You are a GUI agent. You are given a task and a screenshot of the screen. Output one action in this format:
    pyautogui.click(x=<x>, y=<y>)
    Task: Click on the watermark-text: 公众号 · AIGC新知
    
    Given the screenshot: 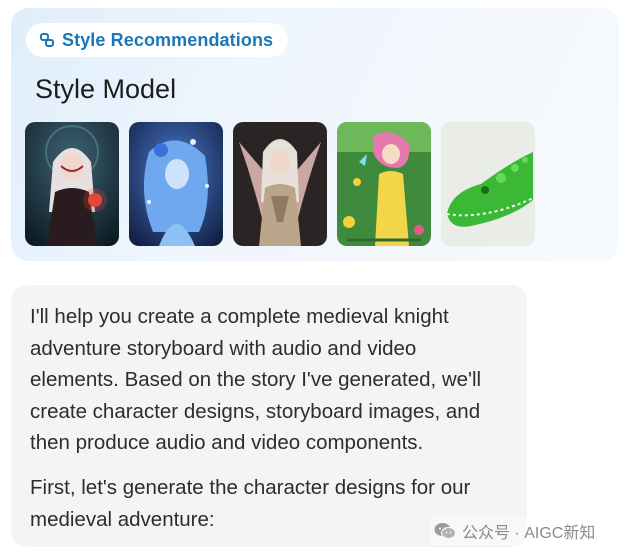 What is the action you would take?
    pyautogui.click(x=529, y=533)
    